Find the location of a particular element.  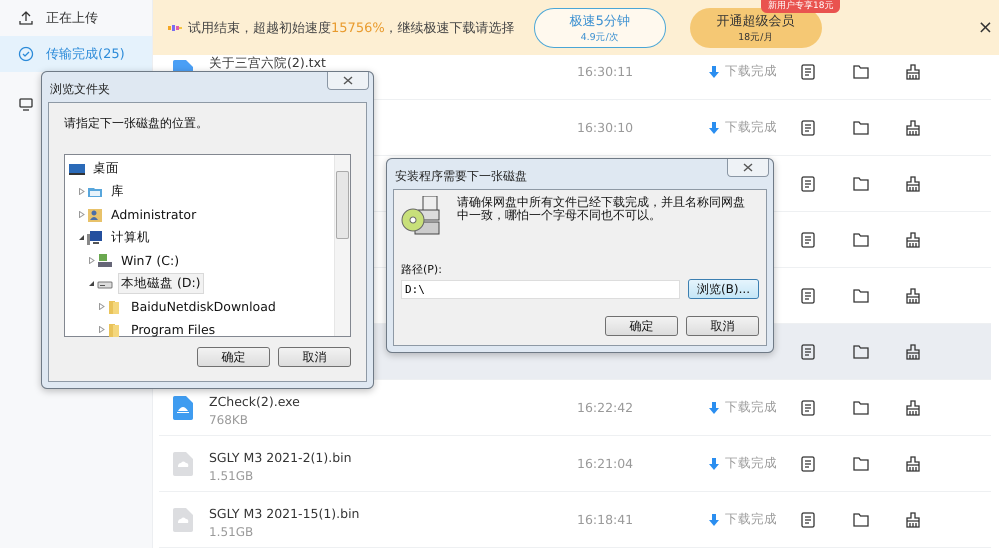

path-label: 路径(P): is located at coordinates (422, 269).